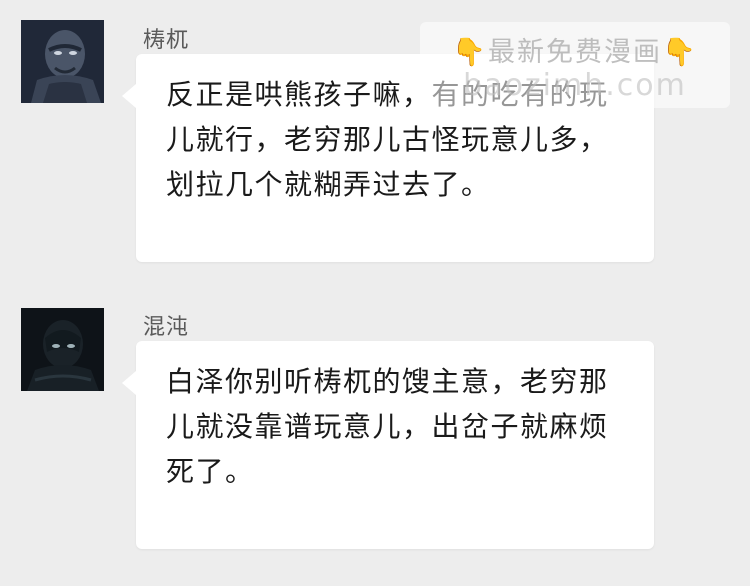  I want to click on watermark-title-text: 最新免费漫画, so click(575, 52).